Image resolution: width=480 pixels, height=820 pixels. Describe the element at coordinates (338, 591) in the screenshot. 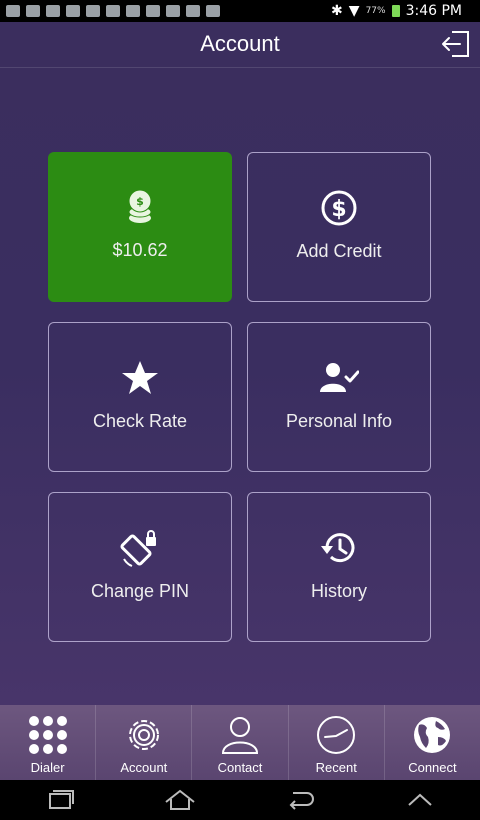

I see `history-label: History` at that location.